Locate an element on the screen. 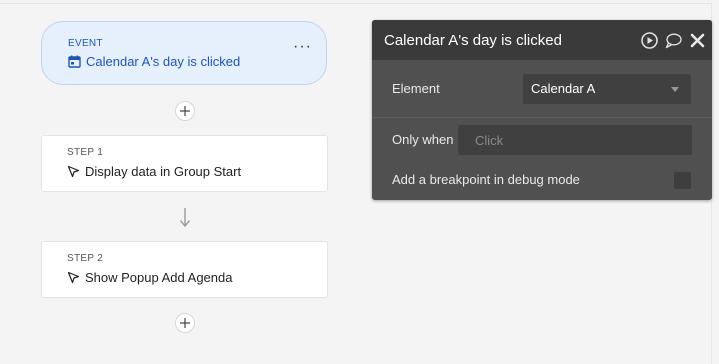  panel-header: Calendar A's day is clicked is located at coordinates (542, 40).